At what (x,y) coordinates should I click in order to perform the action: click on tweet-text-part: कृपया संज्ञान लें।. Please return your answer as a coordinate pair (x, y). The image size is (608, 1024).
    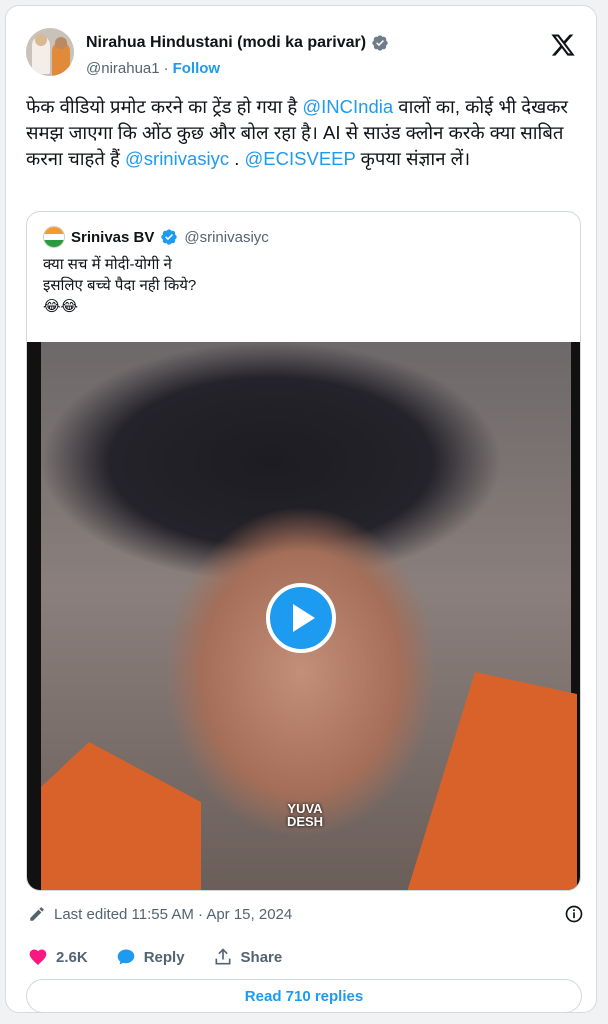
    Looking at the image, I should click on (413, 158).